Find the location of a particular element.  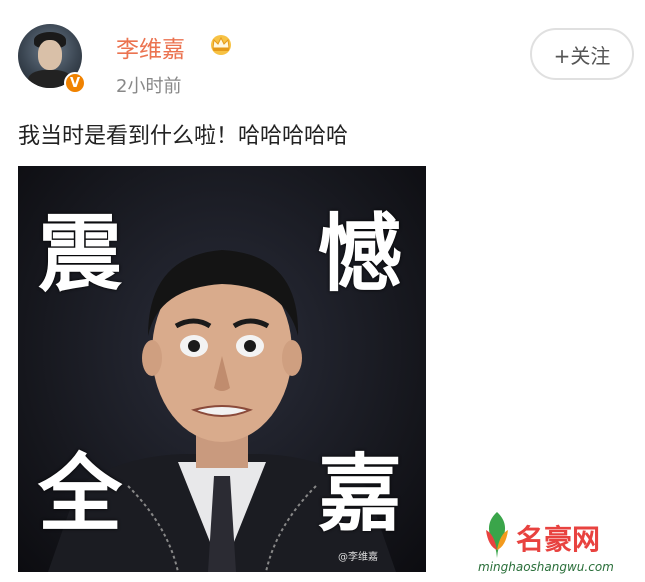

verified-icon: V is located at coordinates (75, 83).